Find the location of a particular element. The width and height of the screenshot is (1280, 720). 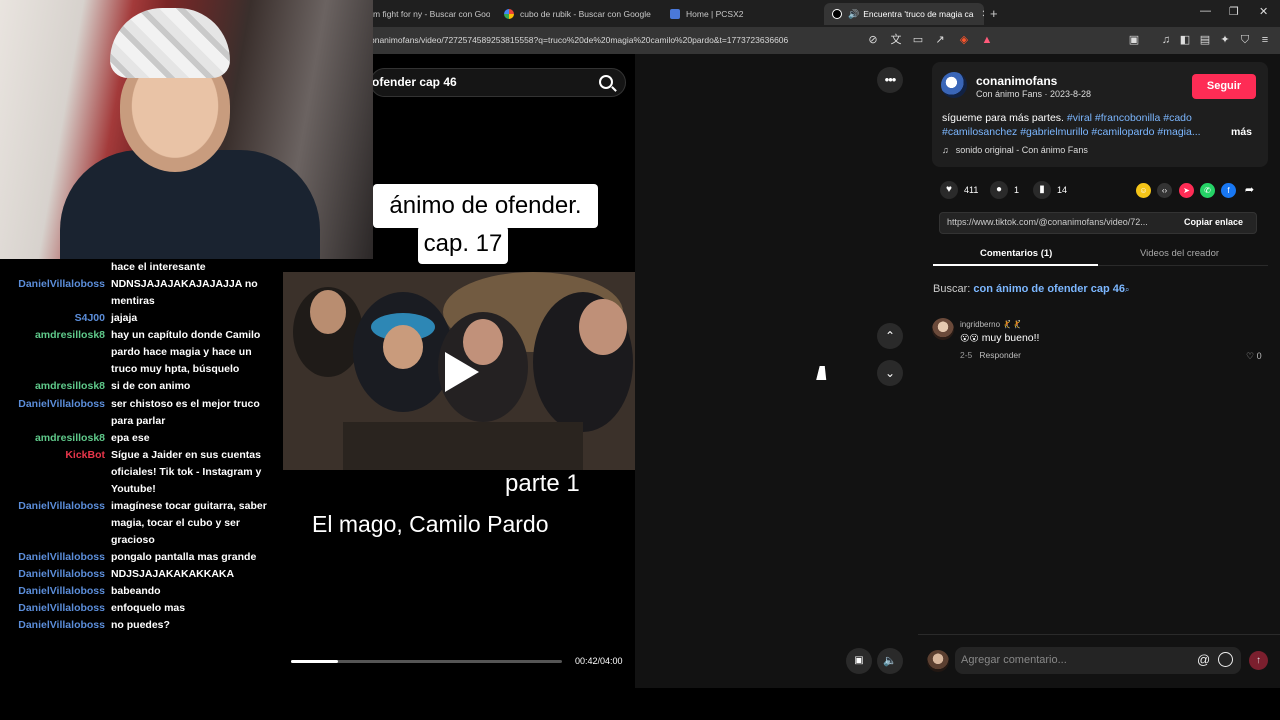

emoji-icon: 🤾🤾 is located at coordinates (1012, 324).